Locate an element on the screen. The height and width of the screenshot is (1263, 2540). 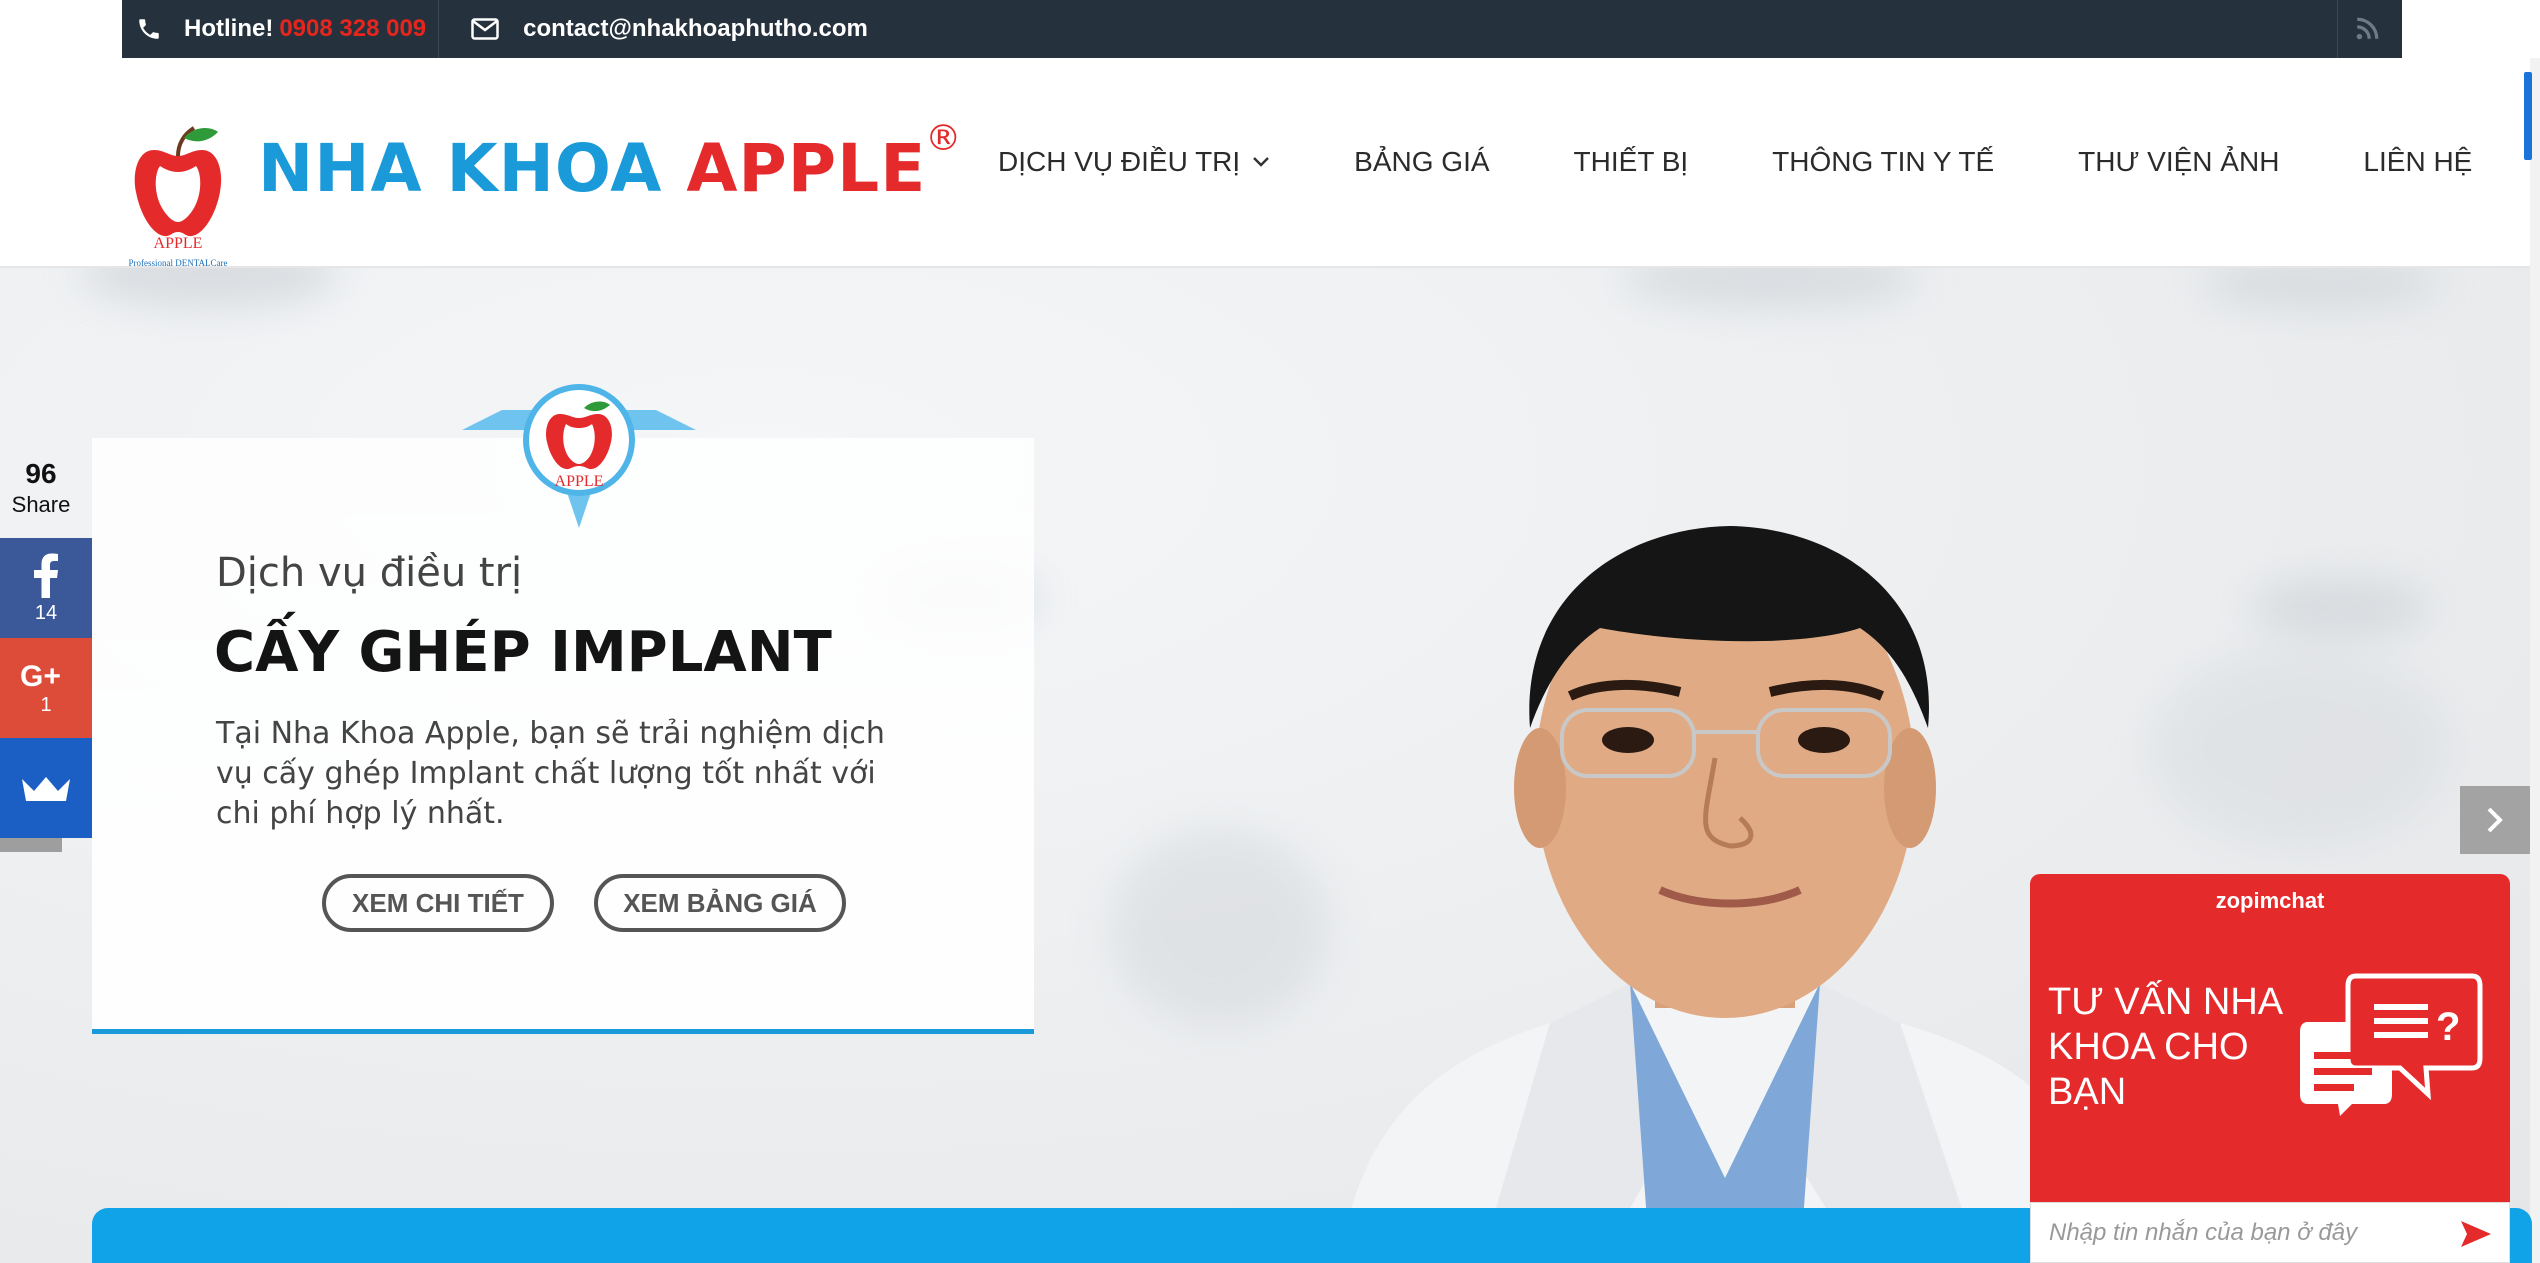
email-contact: contact@nhakhoaphutho.com is located at coordinates (653, 29).